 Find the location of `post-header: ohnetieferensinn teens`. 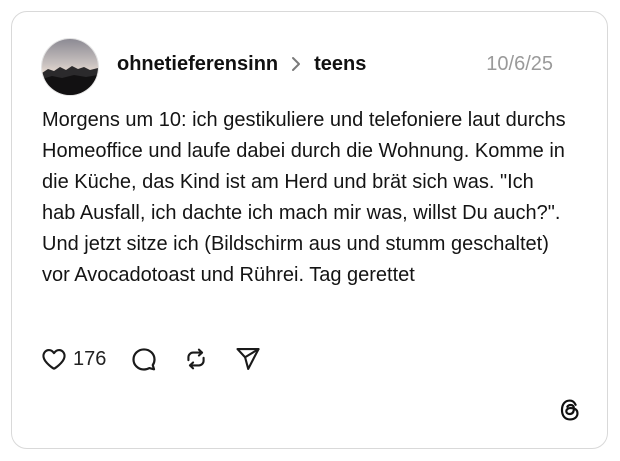

post-header: ohnetieferensinn teens is located at coordinates (241, 64).